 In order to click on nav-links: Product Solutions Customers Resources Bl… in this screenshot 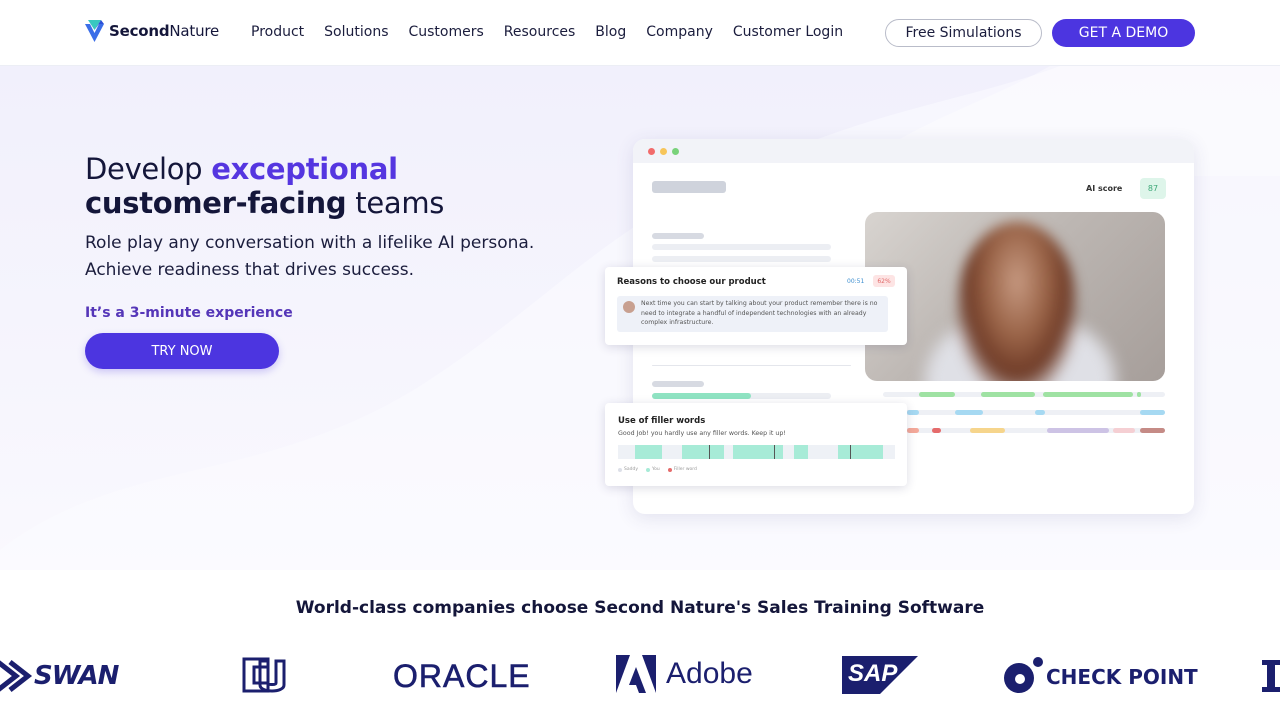, I will do `click(547, 32)`.